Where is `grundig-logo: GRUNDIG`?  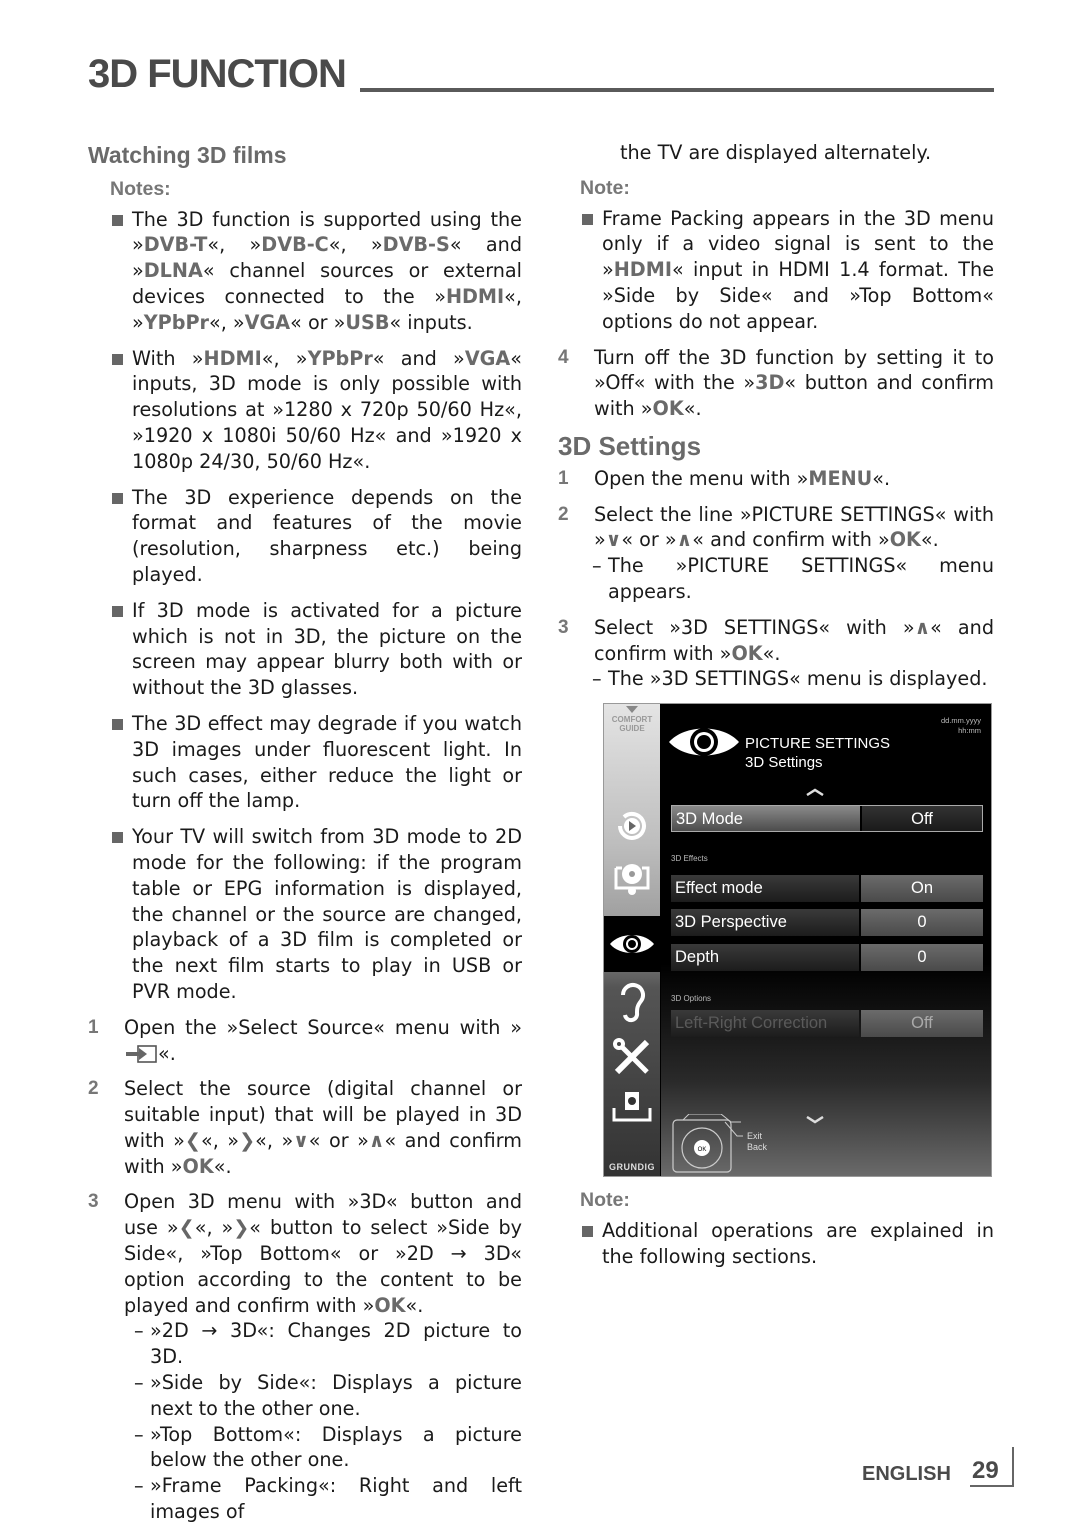
grundig-logo: GRUNDIG is located at coordinates (632, 1167).